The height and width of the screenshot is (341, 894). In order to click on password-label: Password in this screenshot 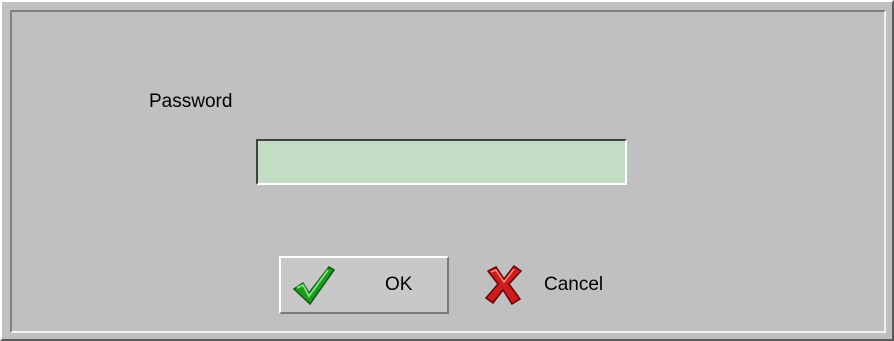, I will do `click(191, 101)`.